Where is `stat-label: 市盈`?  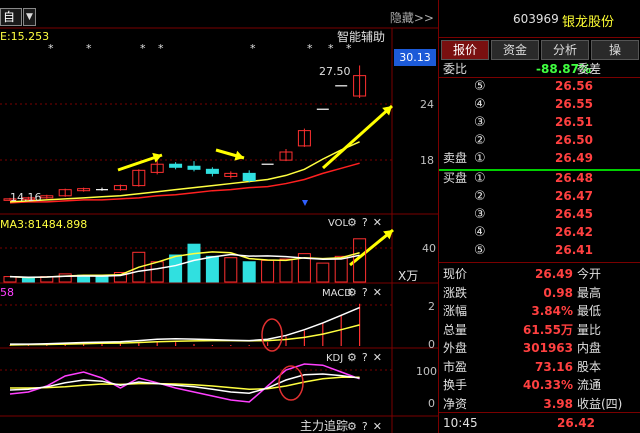 stat-label: 市盈 is located at coordinates (455, 366).